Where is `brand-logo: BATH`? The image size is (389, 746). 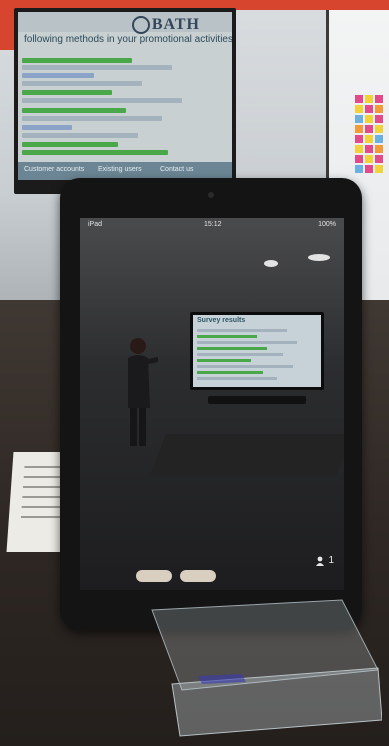 brand-logo: BATH is located at coordinates (175, 24).